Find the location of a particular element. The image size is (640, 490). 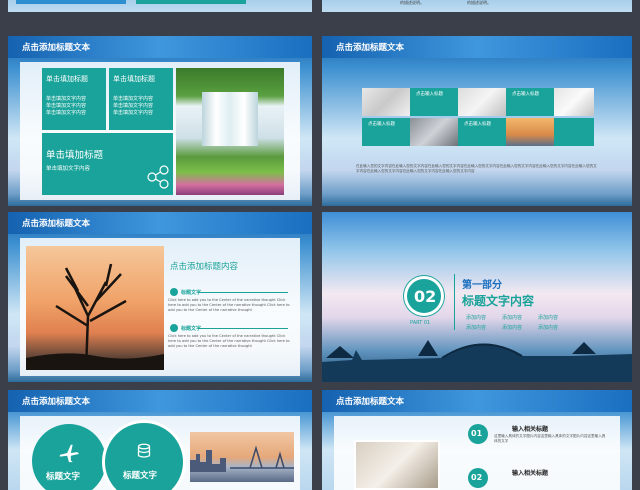

title-box-2: 单击填加标题 单击填加文字内容 单击填加文字内容 单击填加文字内容 is located at coordinates (141, 99).